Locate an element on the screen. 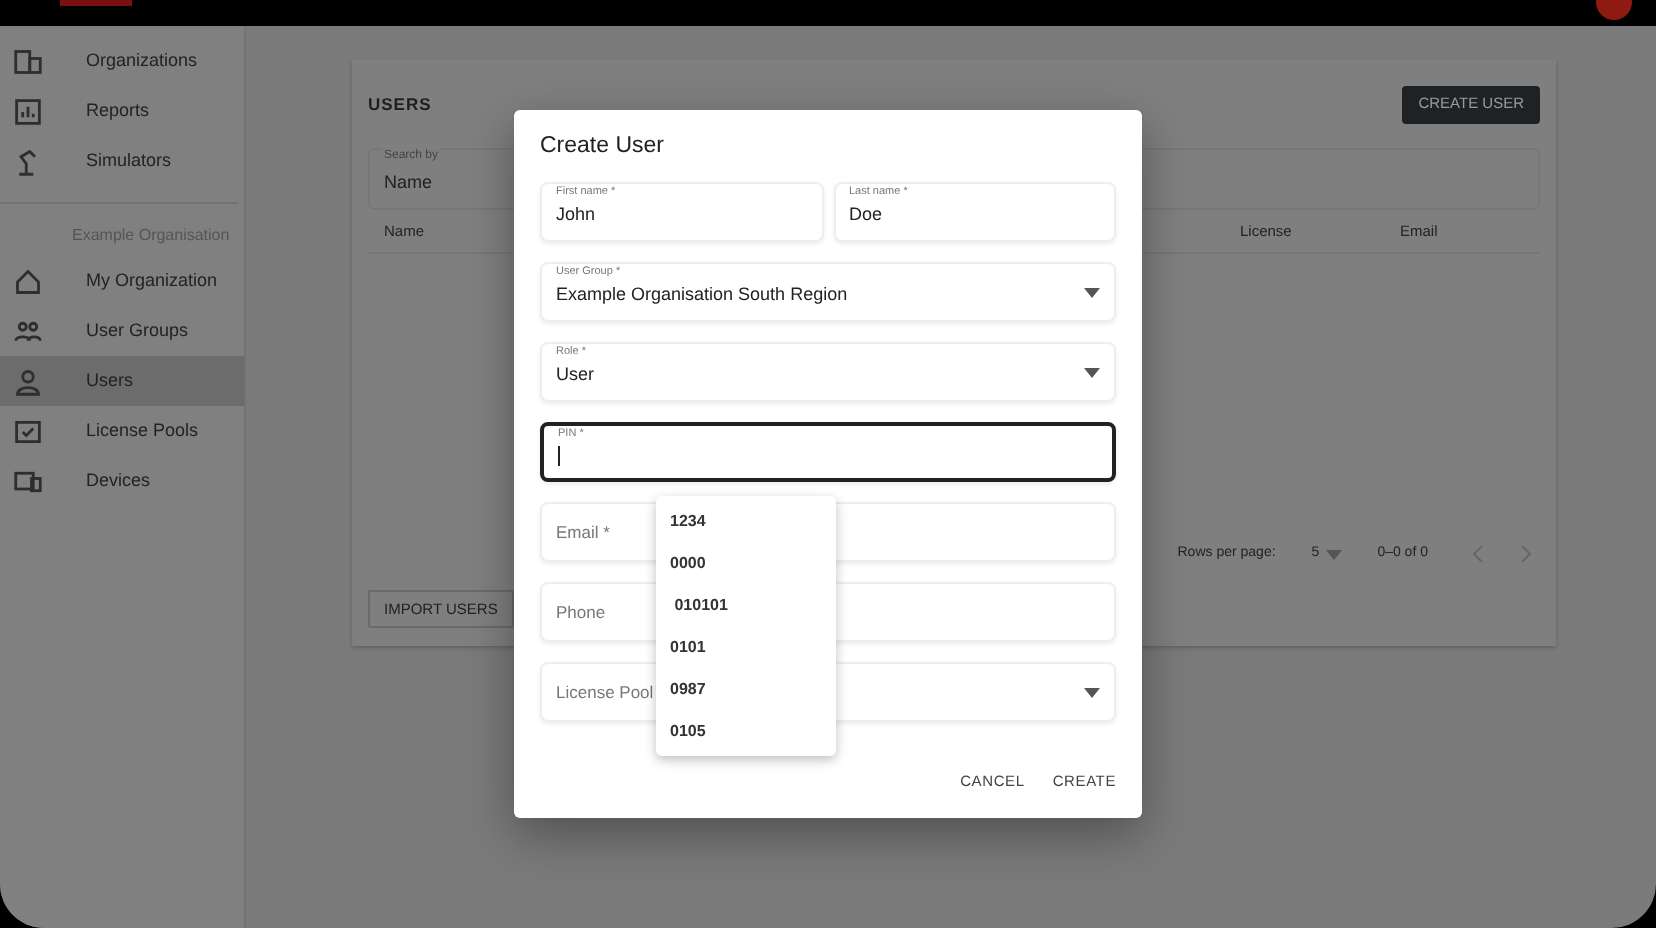 Image resolution: width=1656 pixels, height=928 pixels. dialog-title: Create User is located at coordinates (603, 147).